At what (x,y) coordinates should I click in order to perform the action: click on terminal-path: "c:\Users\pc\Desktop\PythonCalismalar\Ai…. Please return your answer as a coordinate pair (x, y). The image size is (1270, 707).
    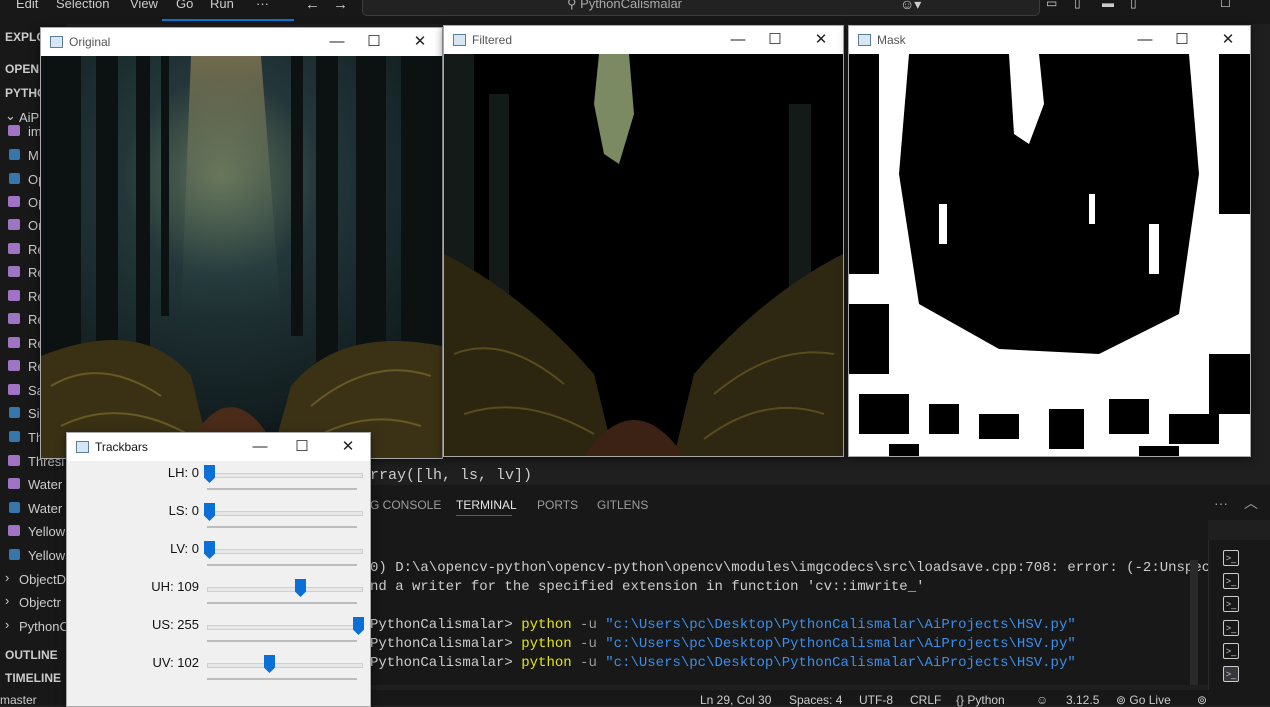
    Looking at the image, I should click on (840, 663).